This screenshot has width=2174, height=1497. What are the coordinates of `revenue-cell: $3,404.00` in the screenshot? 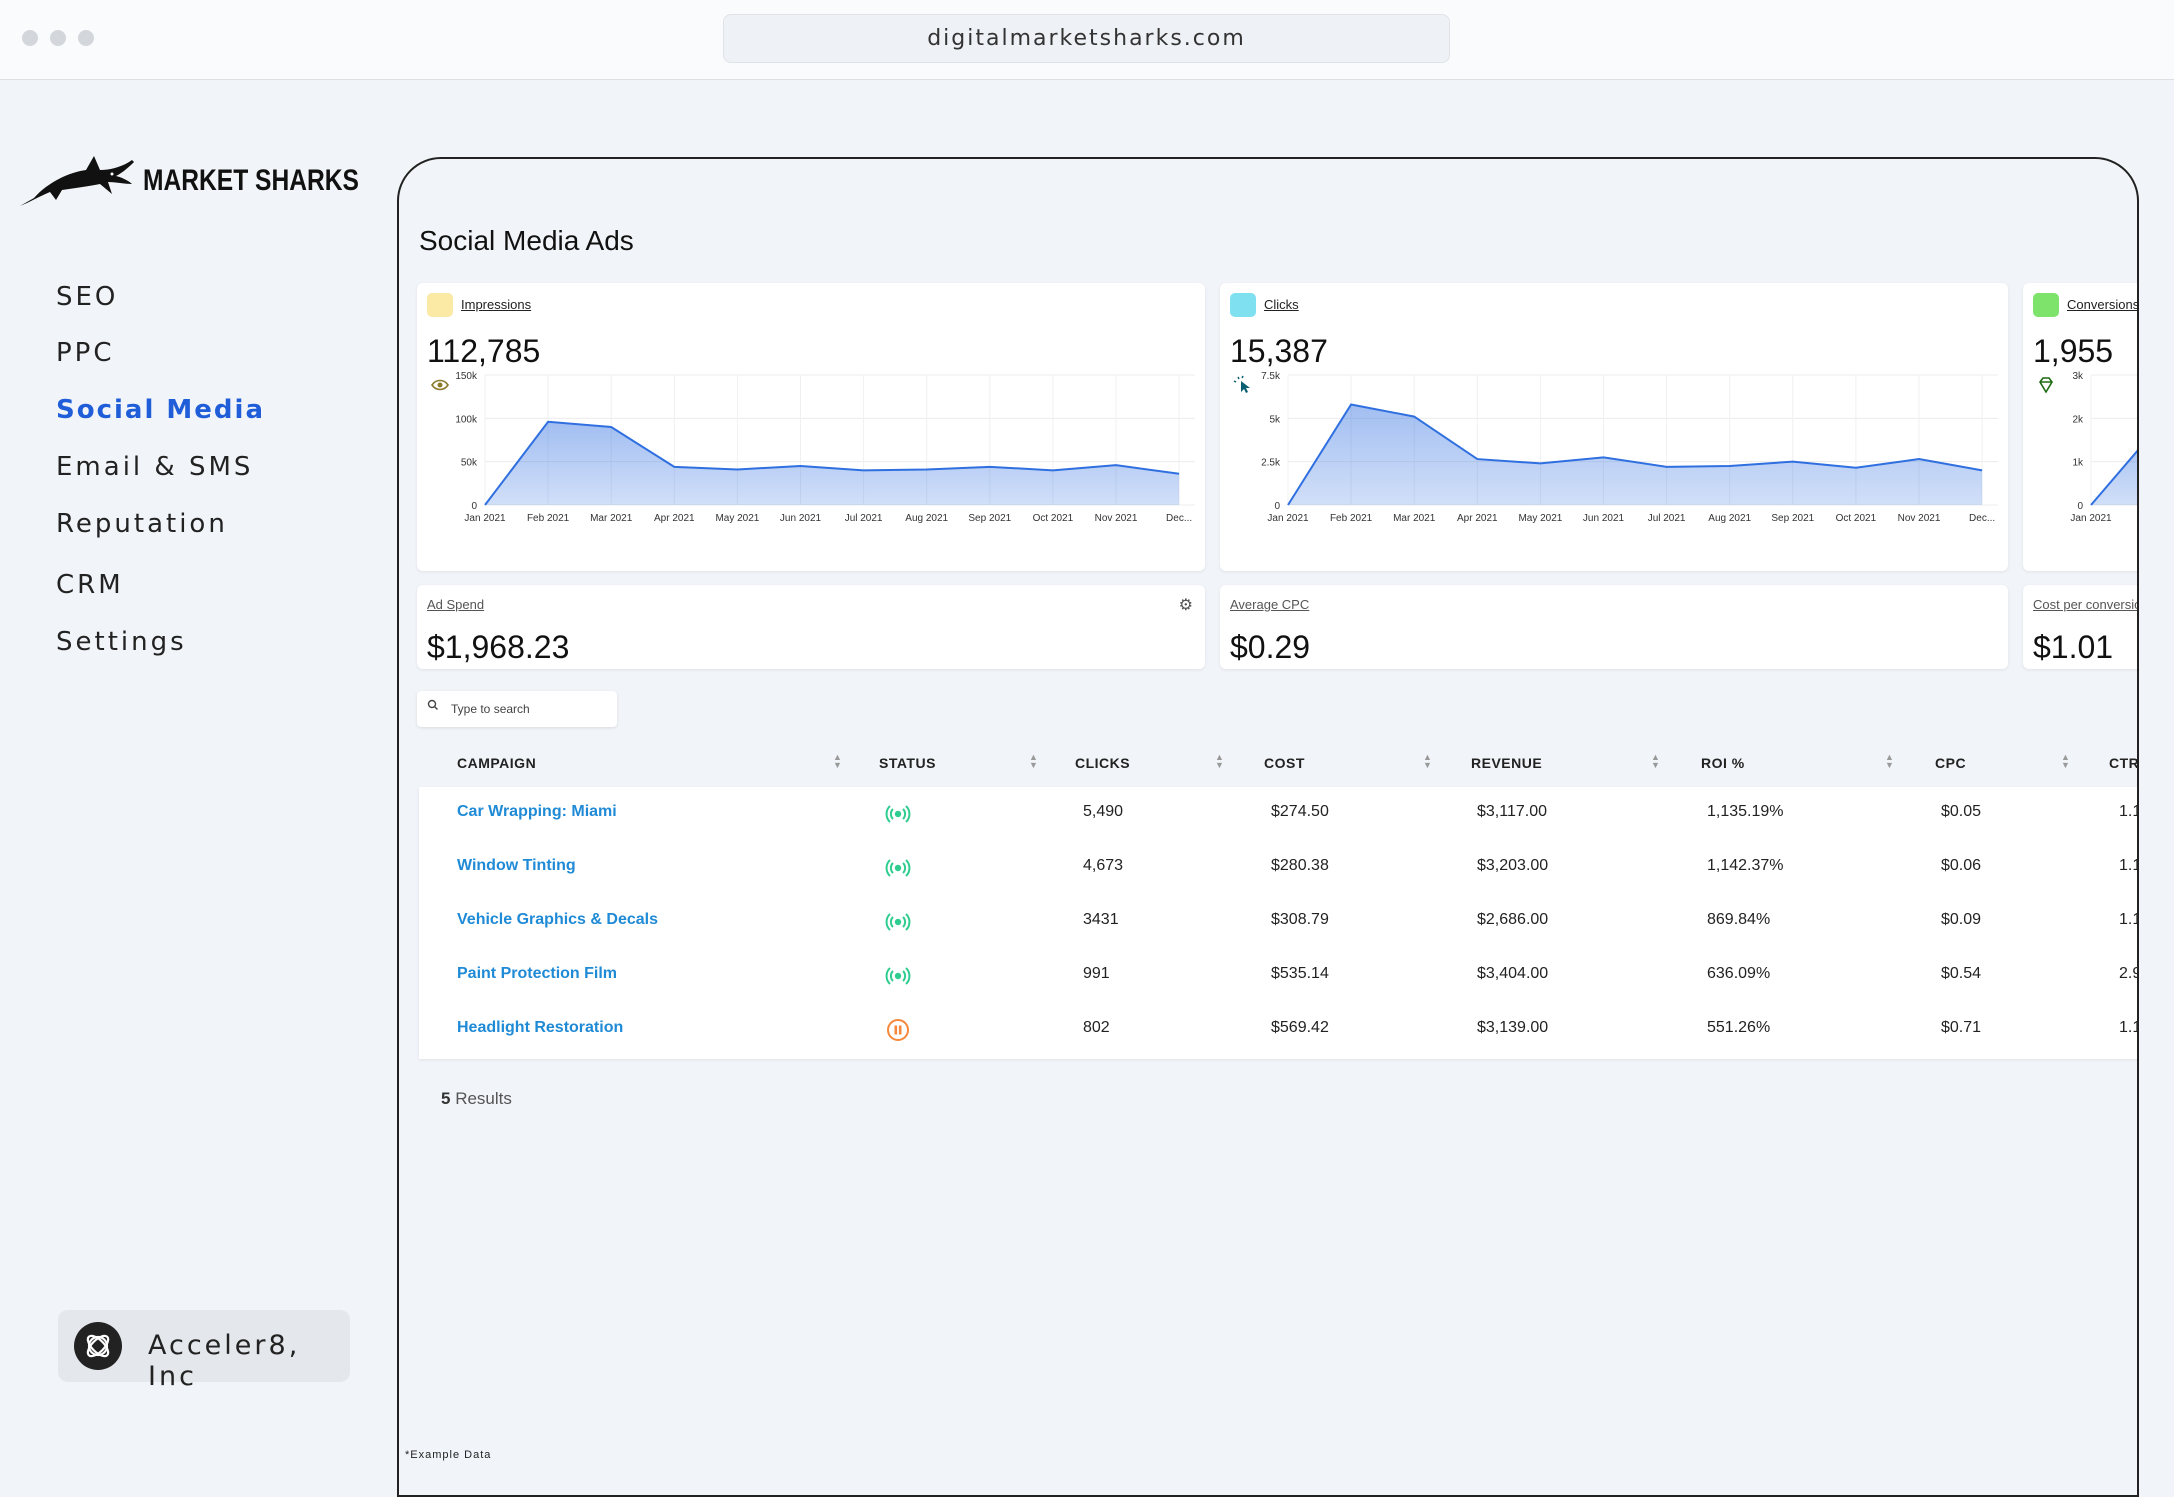 It's located at (1513, 973).